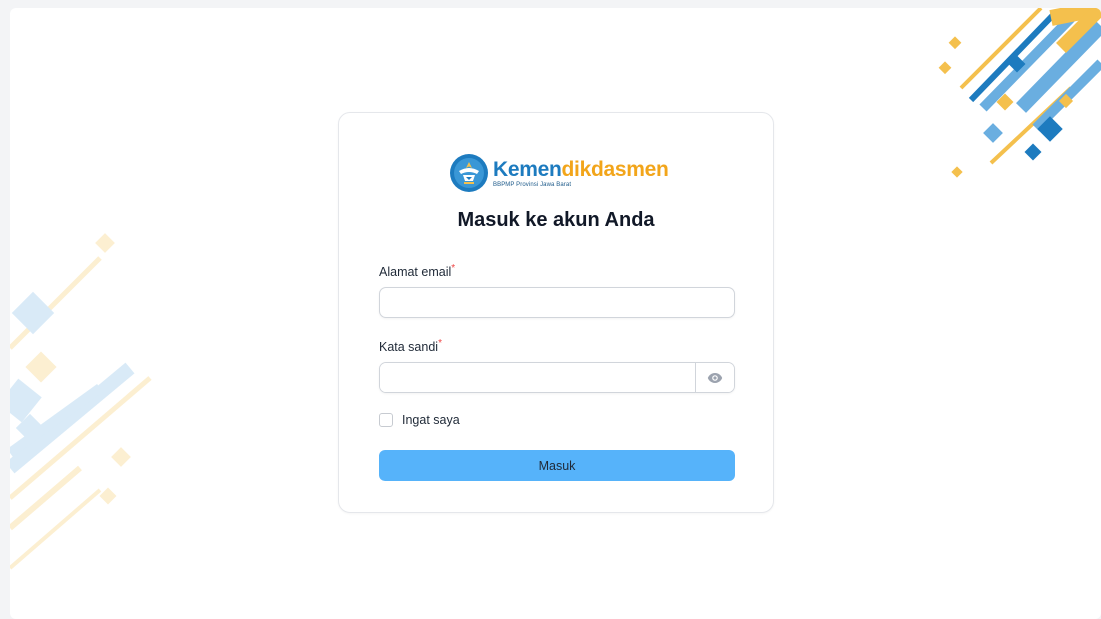 The image size is (1101, 619). I want to click on remember-me-label: Ingat saya, so click(431, 420).